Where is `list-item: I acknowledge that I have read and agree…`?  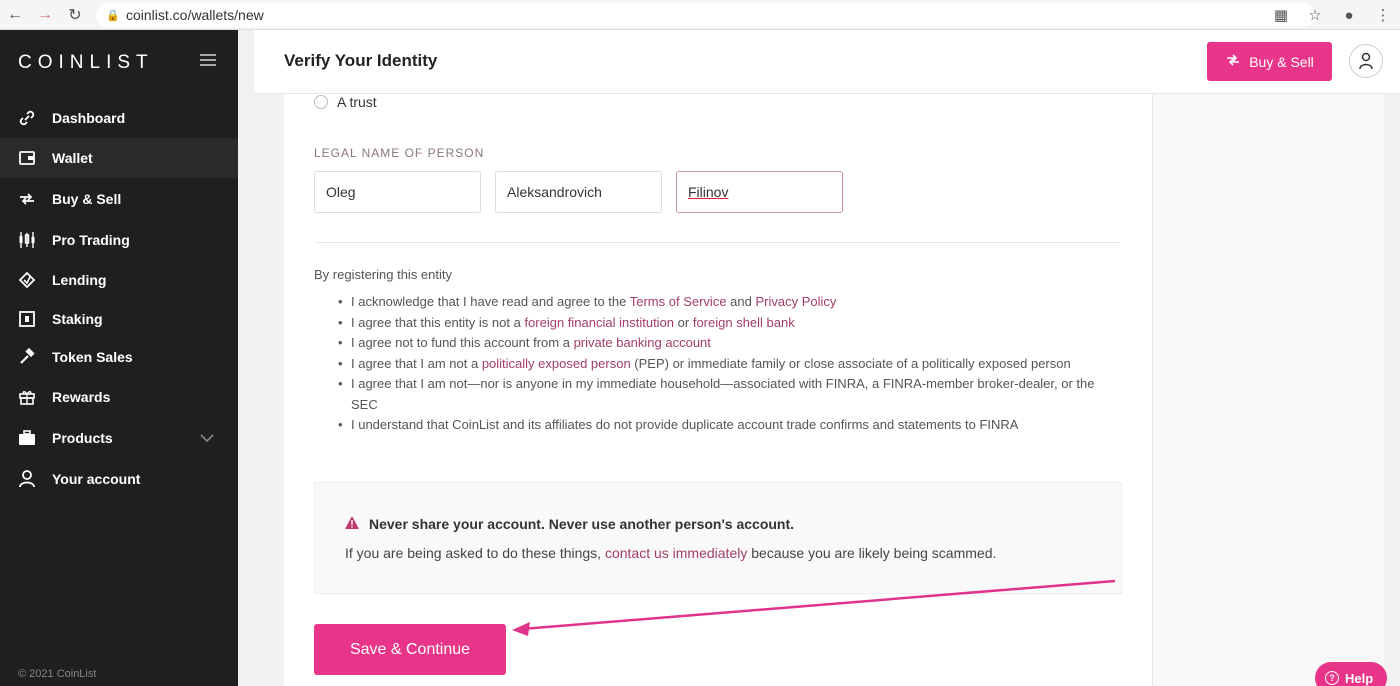
list-item: I acknowledge that I have read and agree… is located at coordinates (717, 302).